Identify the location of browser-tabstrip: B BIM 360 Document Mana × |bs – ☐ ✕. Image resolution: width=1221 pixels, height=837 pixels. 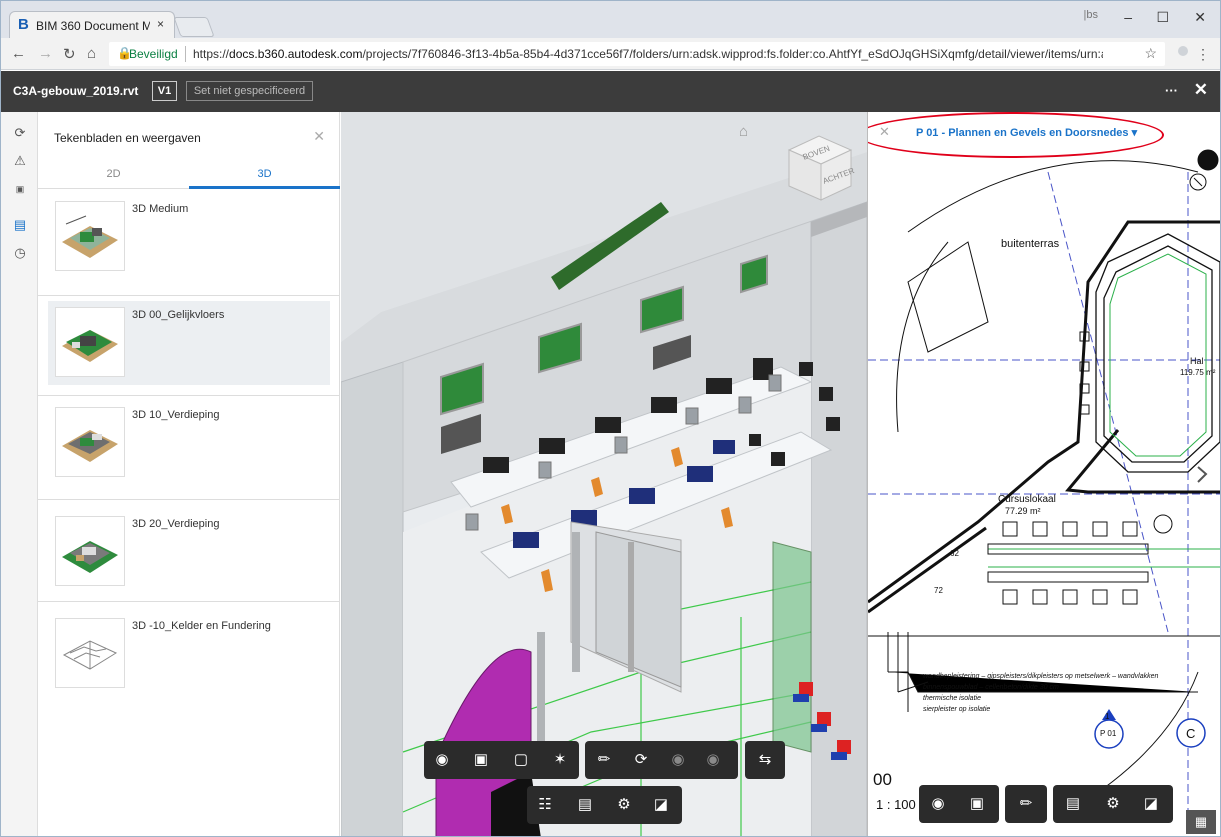
(610, 19).